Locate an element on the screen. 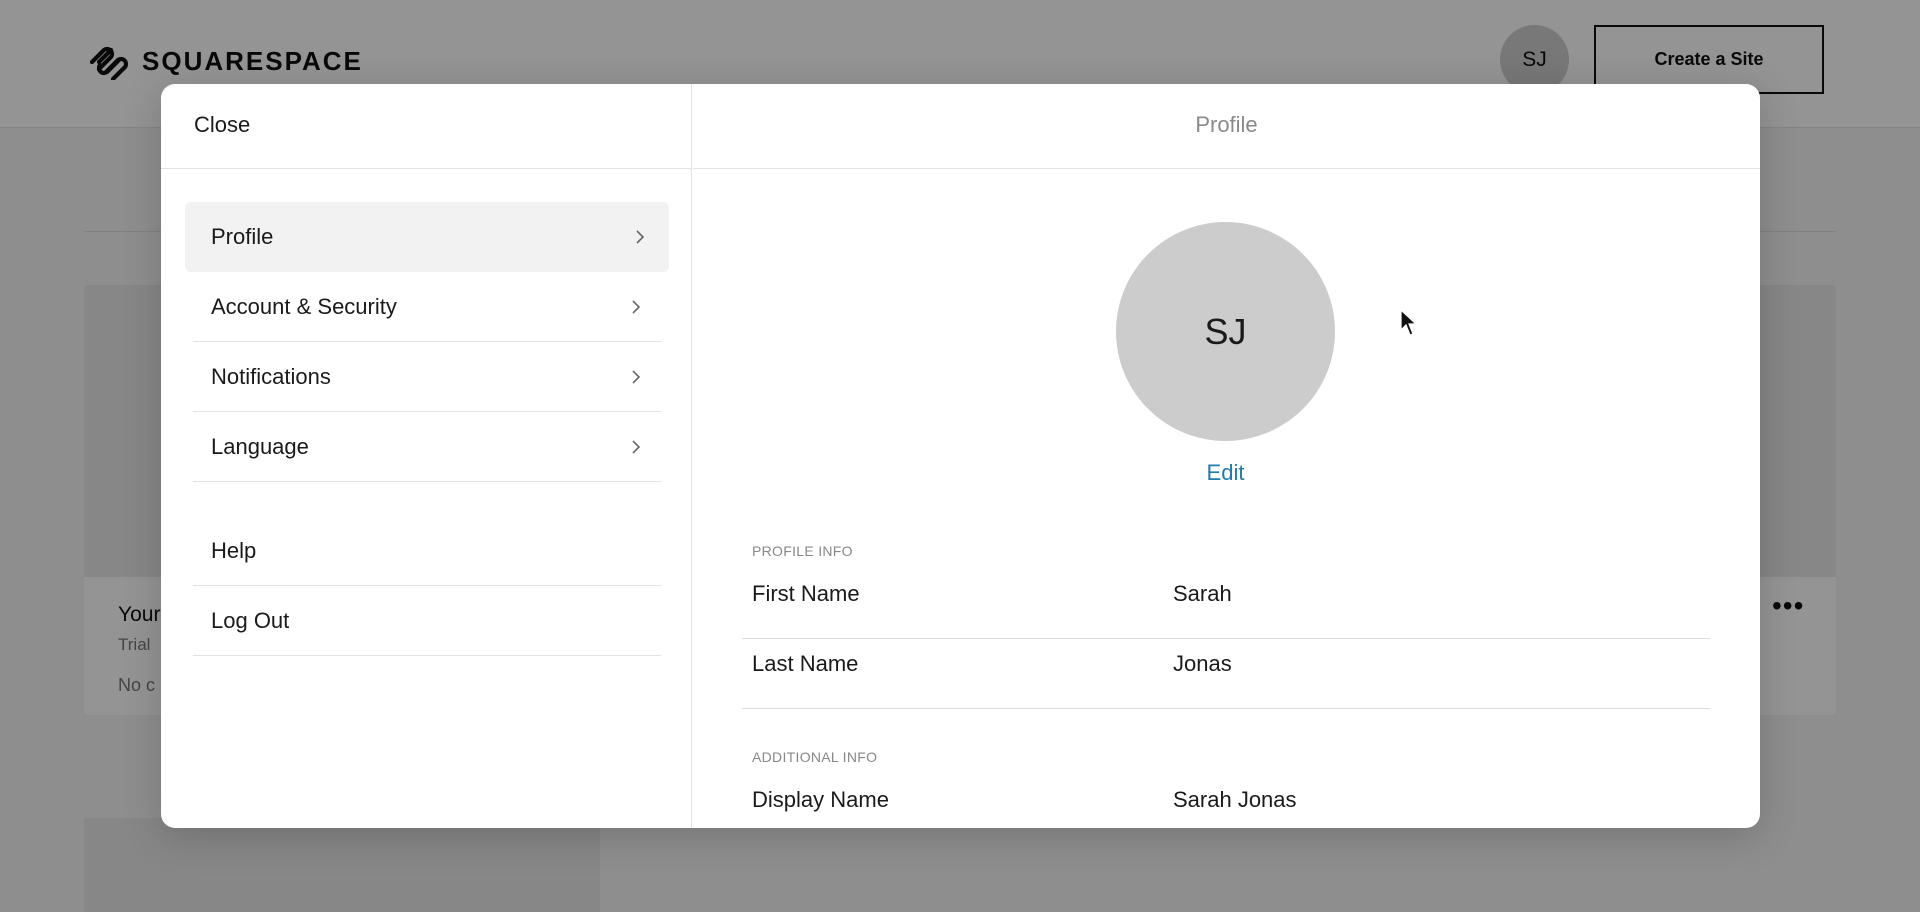  edit-avatar-link: Edit is located at coordinates (1225, 473).